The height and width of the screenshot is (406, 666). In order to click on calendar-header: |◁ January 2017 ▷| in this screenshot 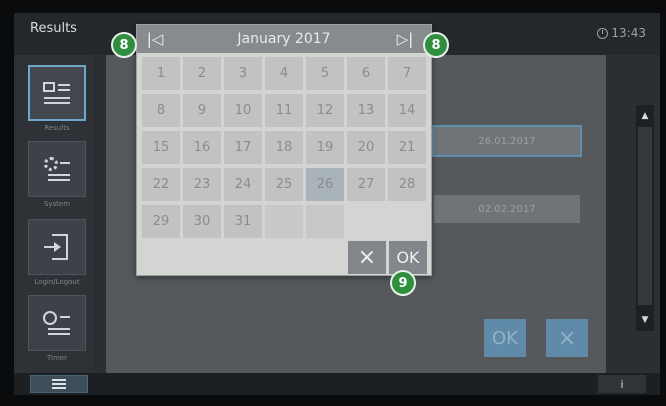, I will do `click(284, 39)`.